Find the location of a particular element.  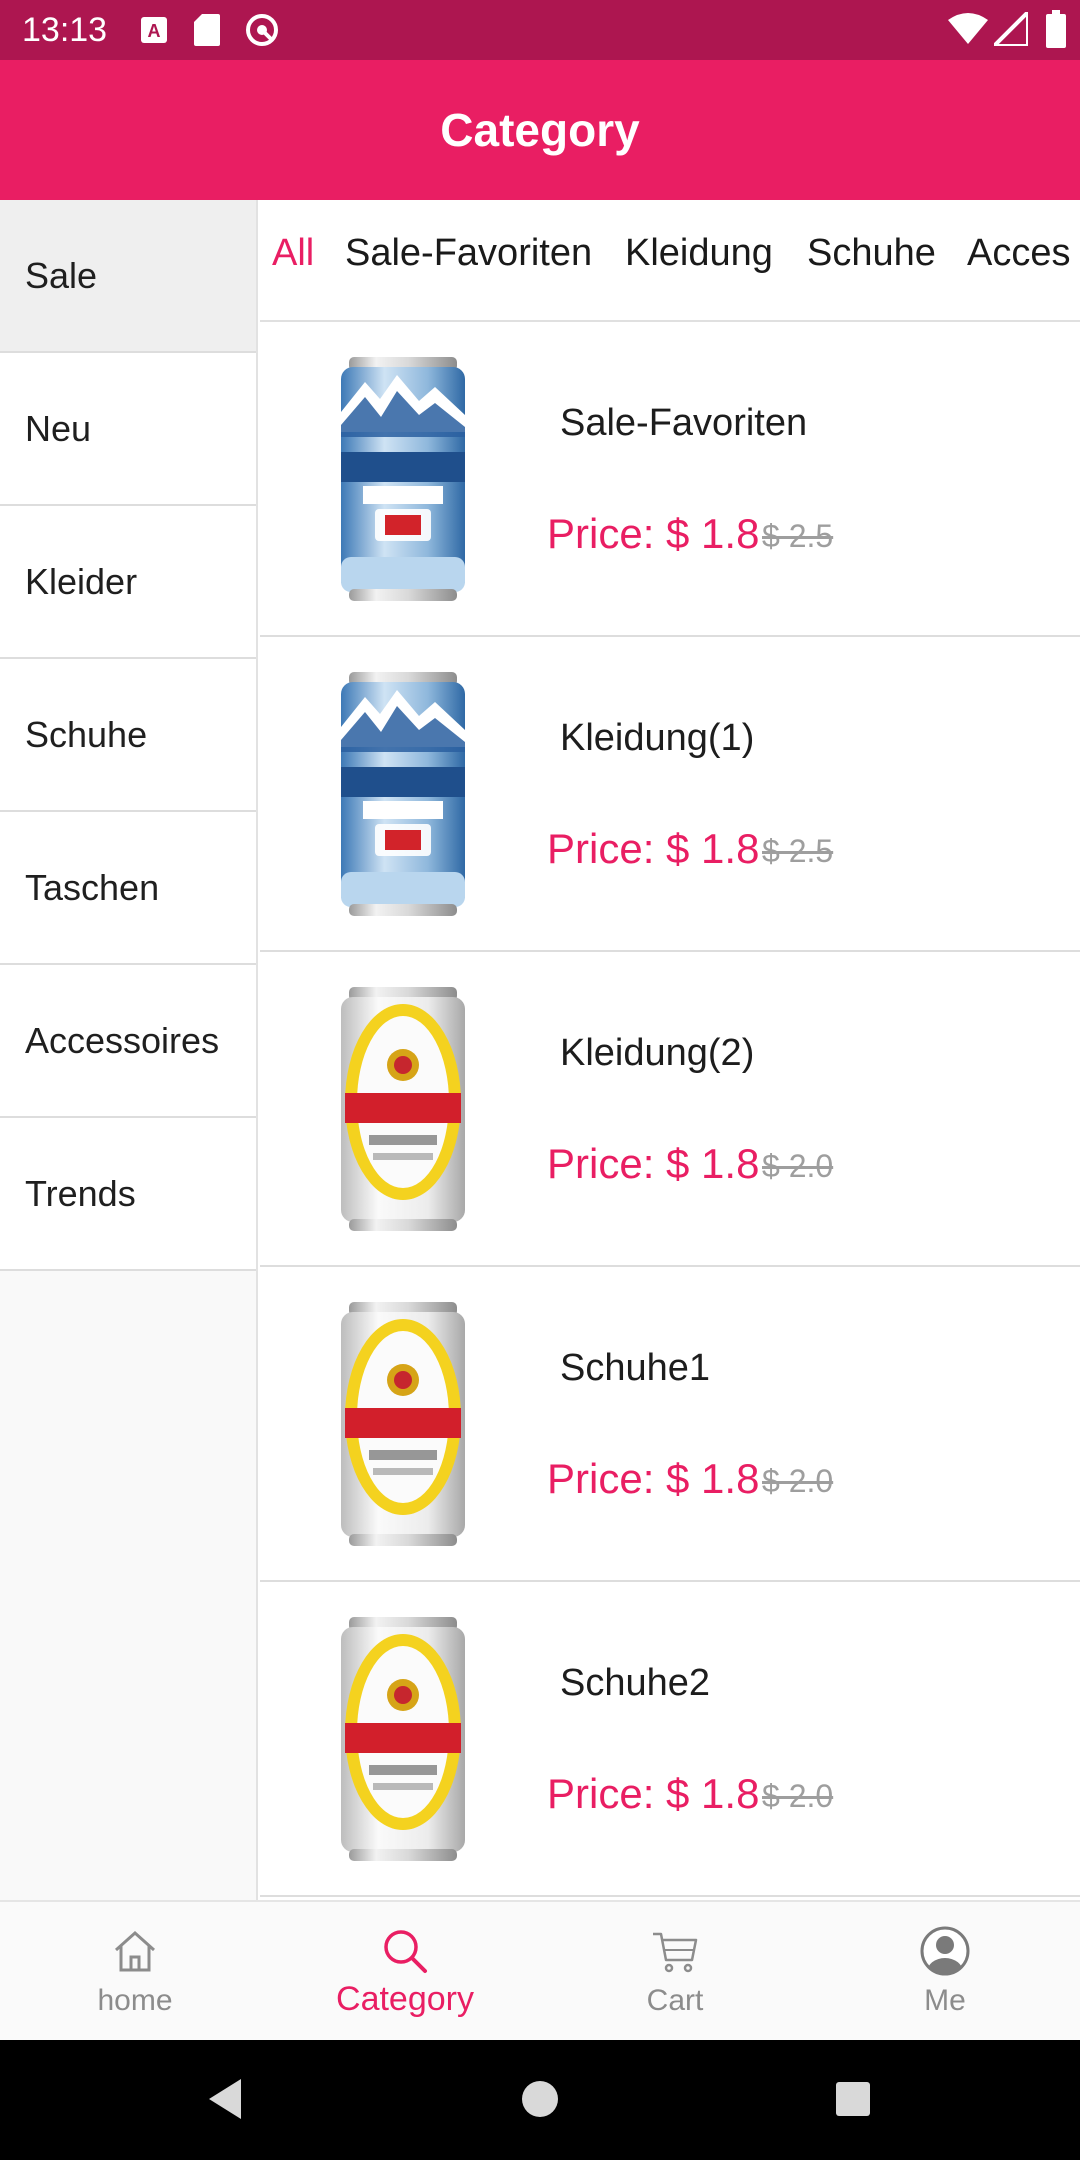

back-icon is located at coordinates (225, 2099).